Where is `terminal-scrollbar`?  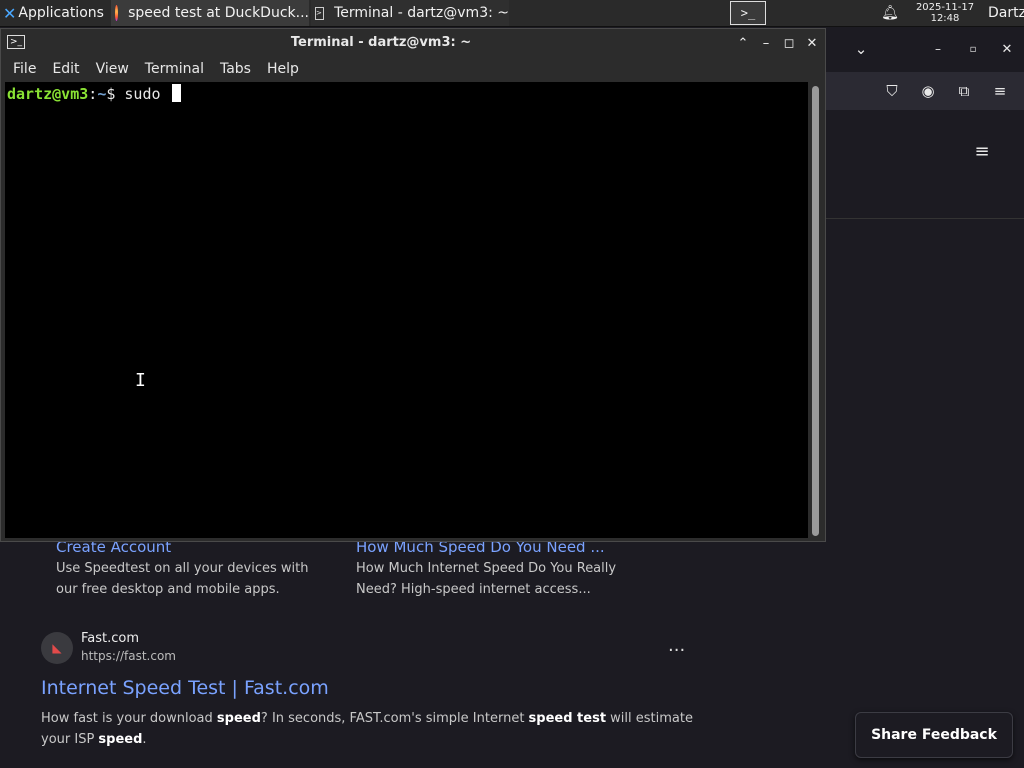
terminal-scrollbar is located at coordinates (816, 310).